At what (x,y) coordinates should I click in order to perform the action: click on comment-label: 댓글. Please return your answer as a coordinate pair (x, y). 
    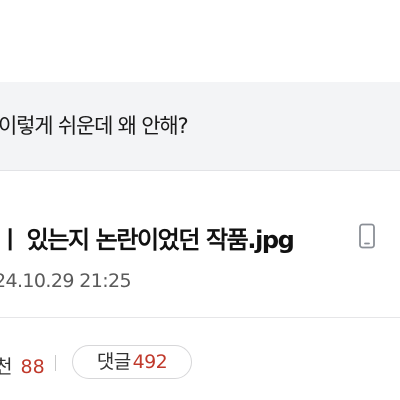
    Looking at the image, I should click on (113, 362).